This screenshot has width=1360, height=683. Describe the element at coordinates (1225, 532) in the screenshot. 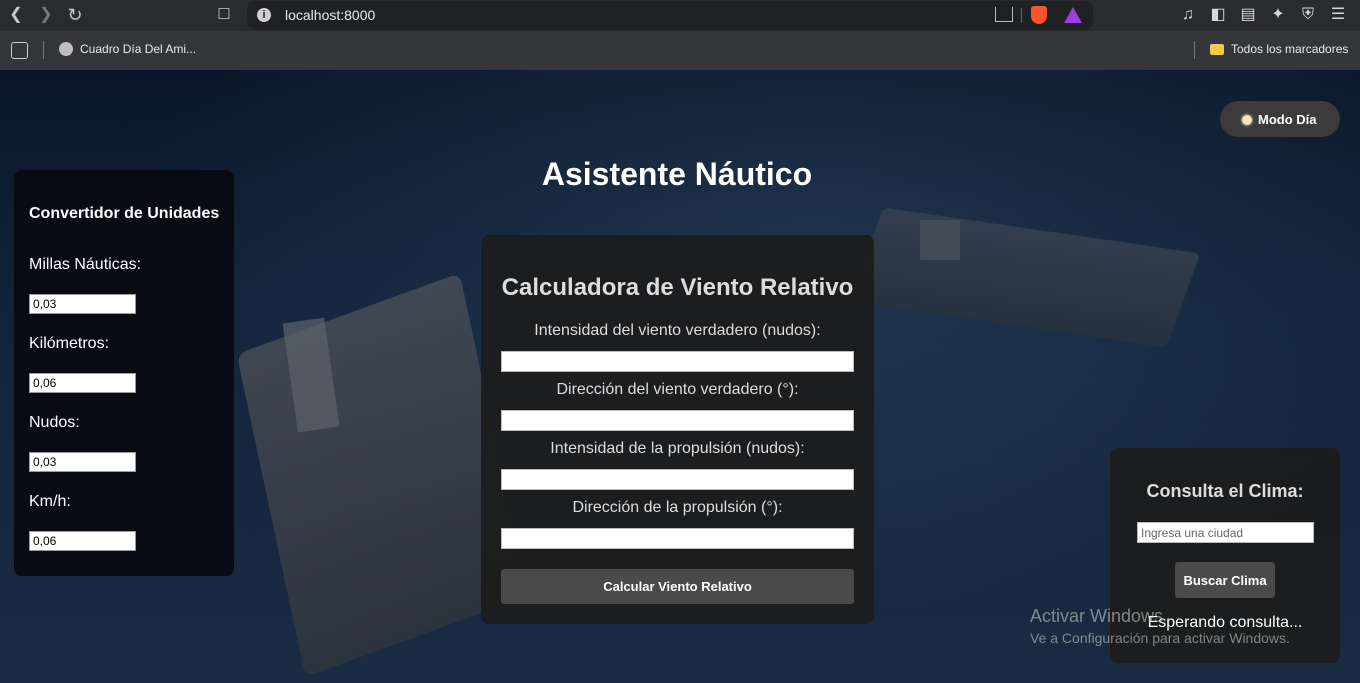

I see `city-input` at that location.